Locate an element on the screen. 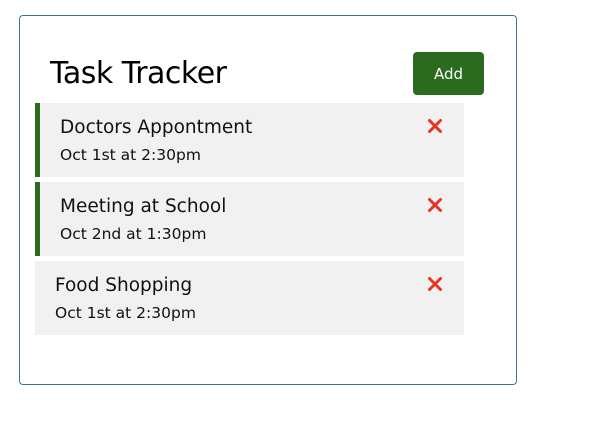 The height and width of the screenshot is (439, 596). task-item: Food Shopping Oct 1st at 2:30pm is located at coordinates (249, 298).